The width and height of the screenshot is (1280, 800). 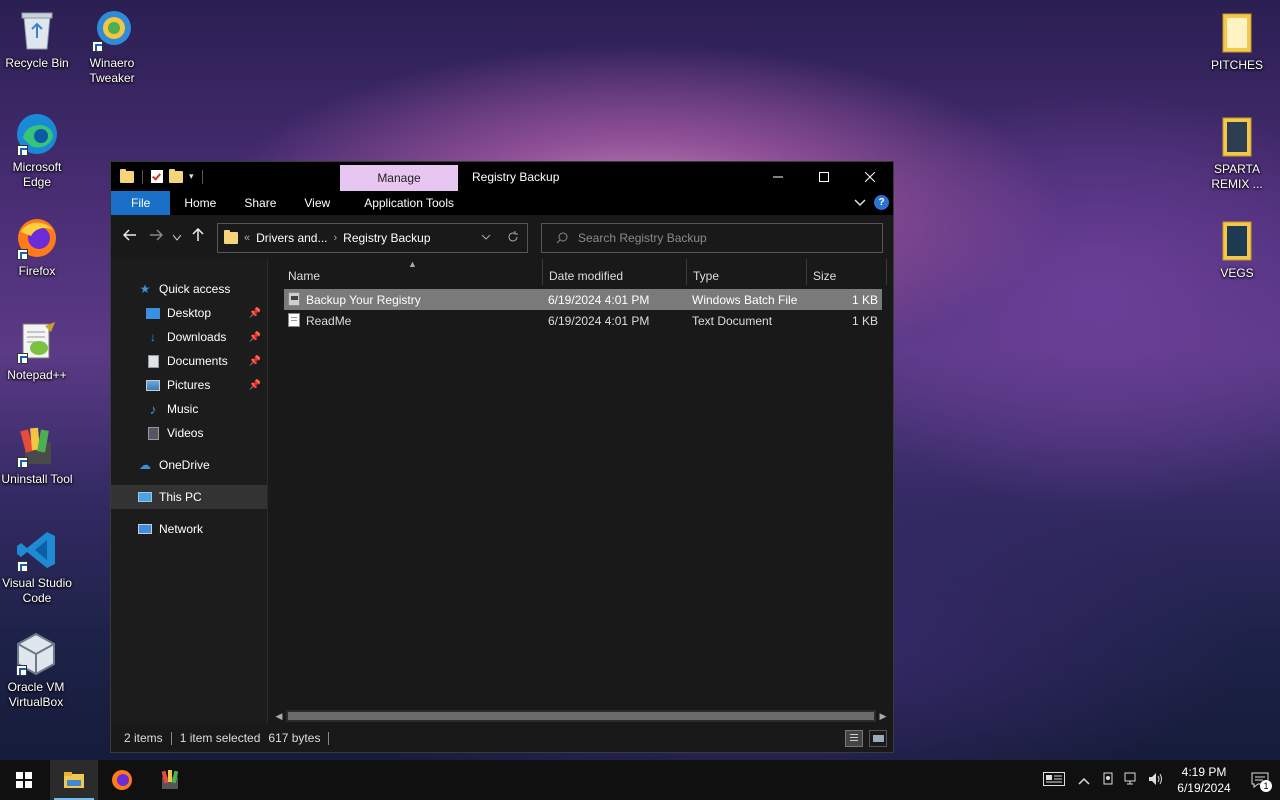 What do you see at coordinates (502, 203) in the screenshot?
I see `ribbon-tabs: File Home Share View Application Tools ?` at bounding box center [502, 203].